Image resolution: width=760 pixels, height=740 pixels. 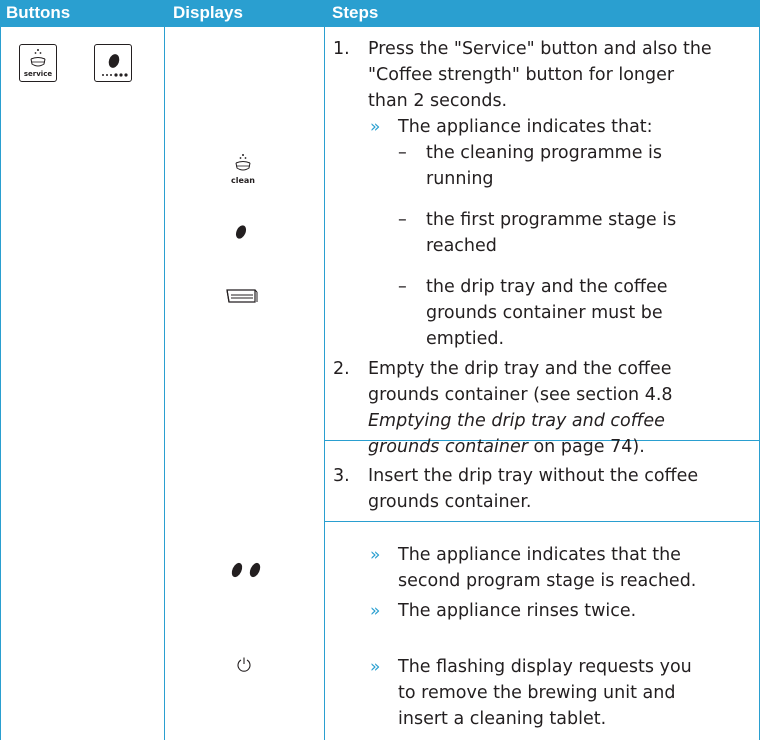 I want to click on service-button: service, so click(x=38, y=63).